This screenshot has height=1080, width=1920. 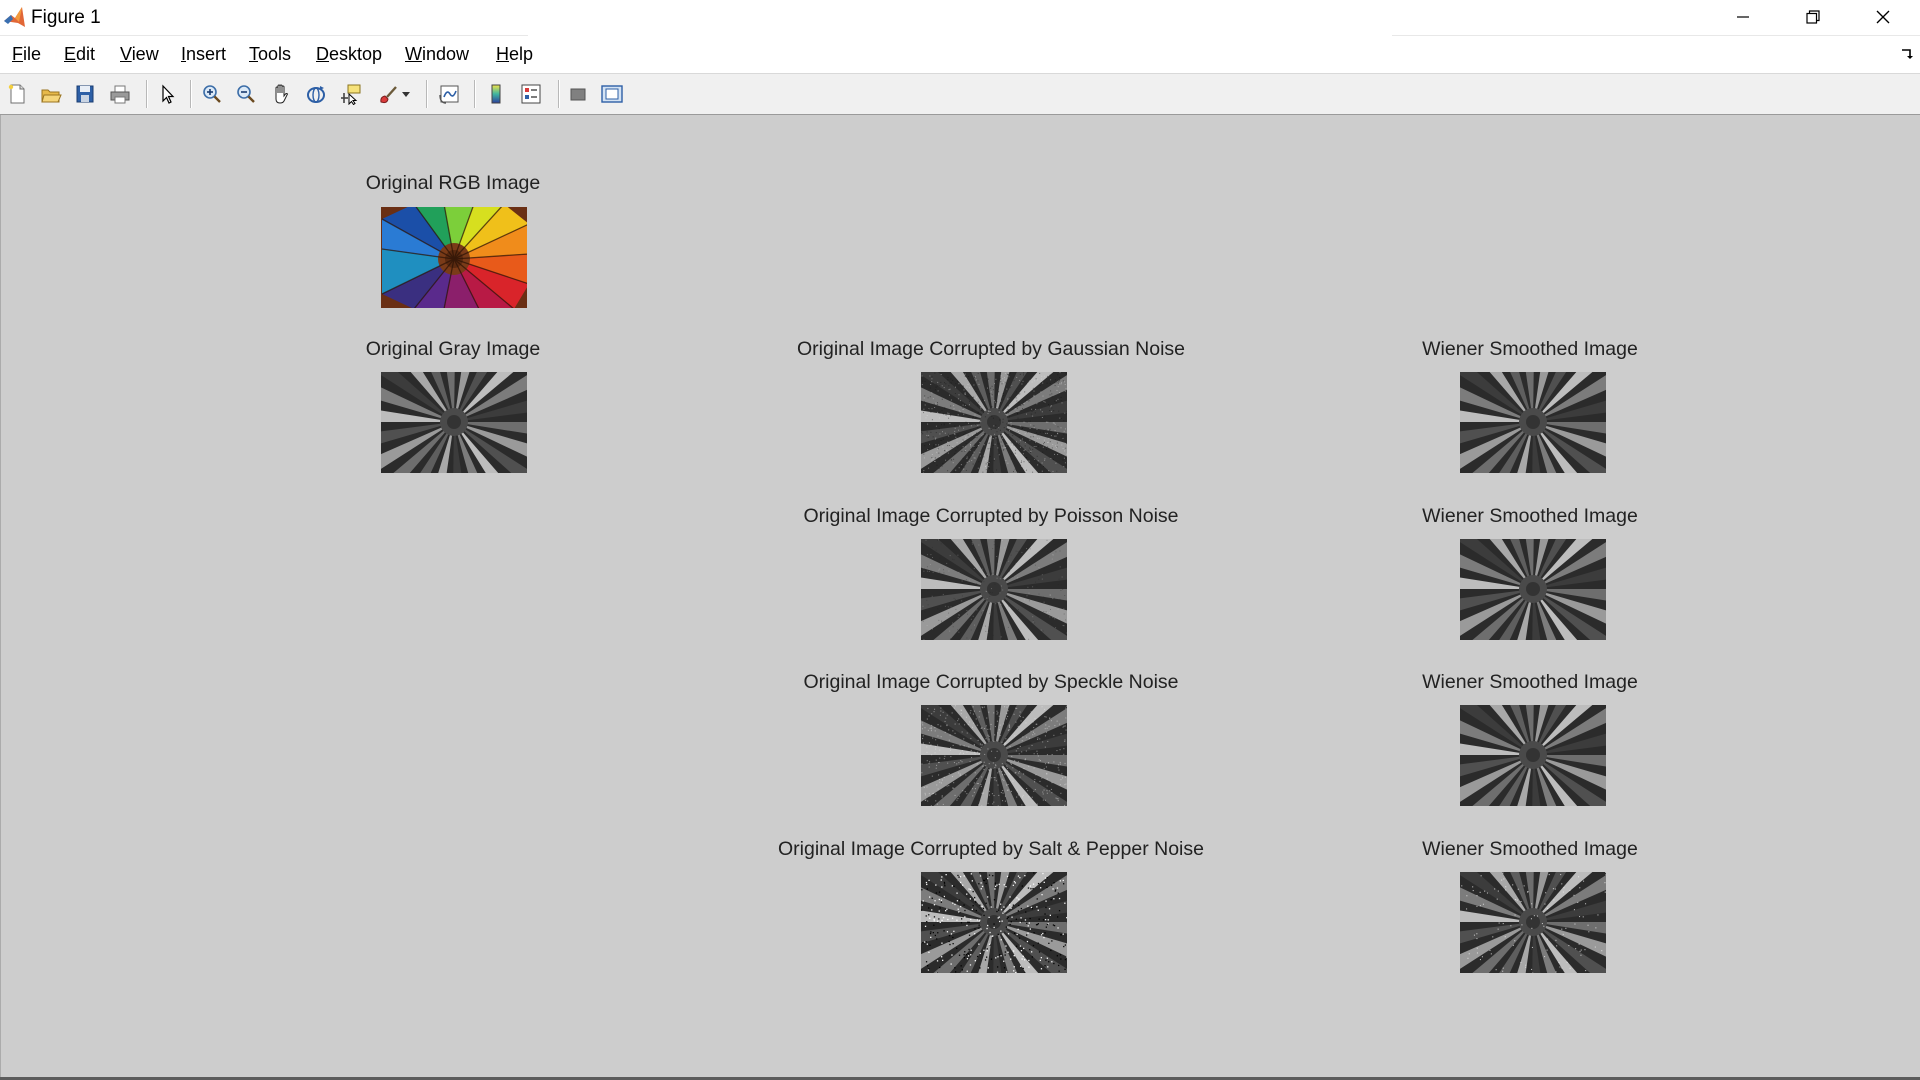 What do you see at coordinates (502, 54) in the screenshot?
I see `menu-help-mnemonic: H` at bounding box center [502, 54].